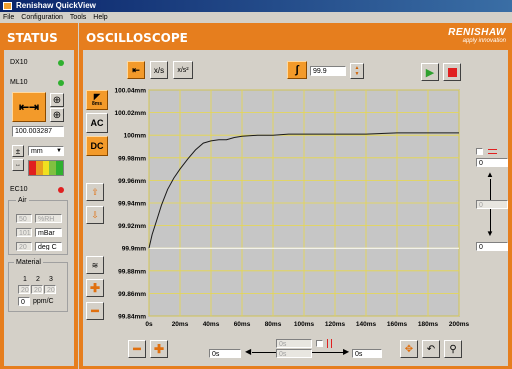 Image resolution: width=512 pixels, height=369 pixels. I want to click on ml10-label: ML10, so click(19, 82).